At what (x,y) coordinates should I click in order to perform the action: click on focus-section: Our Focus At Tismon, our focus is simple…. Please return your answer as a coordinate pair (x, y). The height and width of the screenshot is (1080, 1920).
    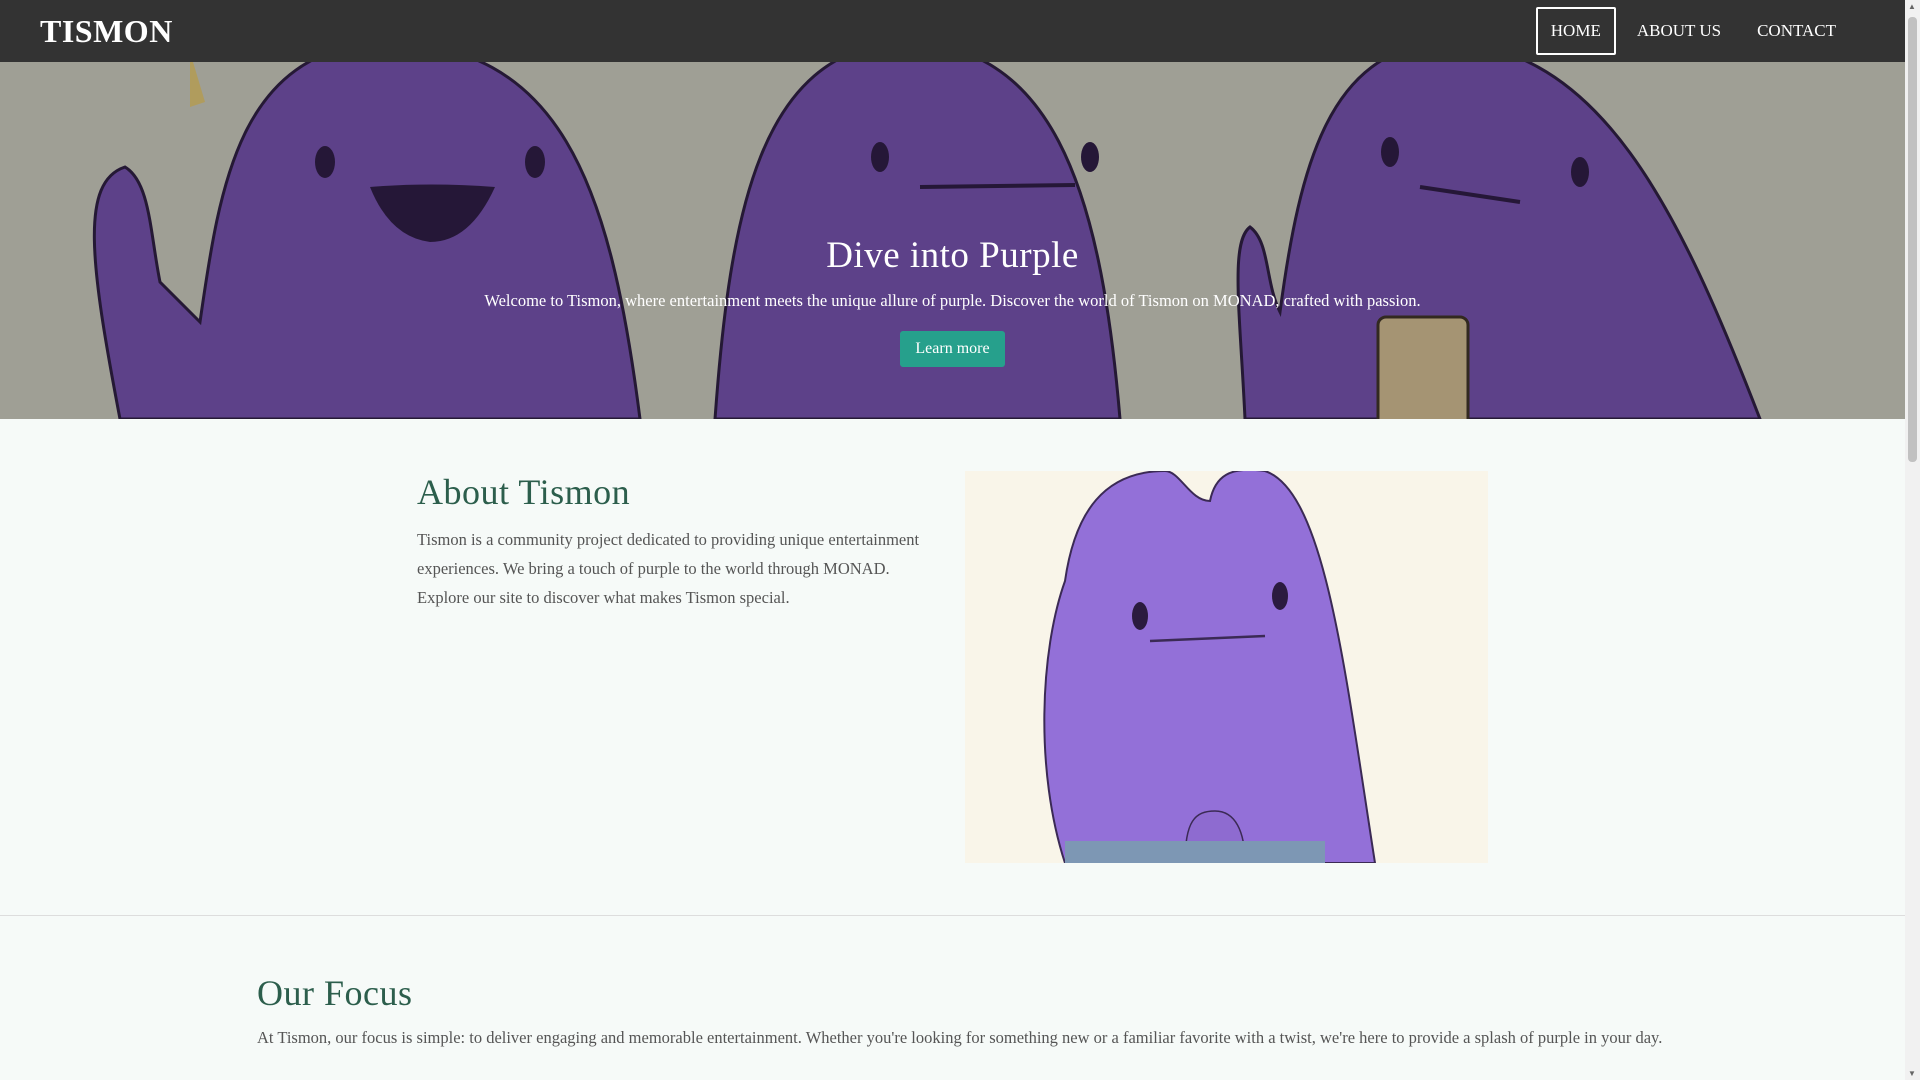
    Looking at the image, I should click on (952, 982).